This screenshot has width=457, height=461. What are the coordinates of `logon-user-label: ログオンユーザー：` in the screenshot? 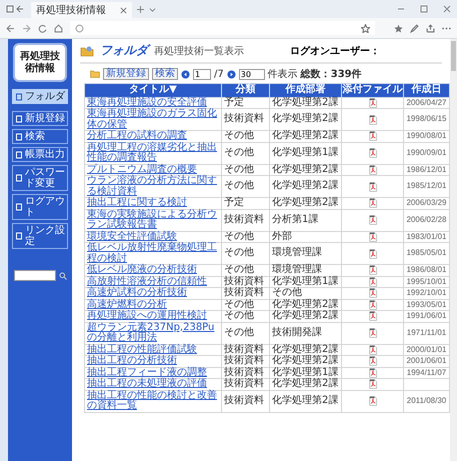 It's located at (335, 51).